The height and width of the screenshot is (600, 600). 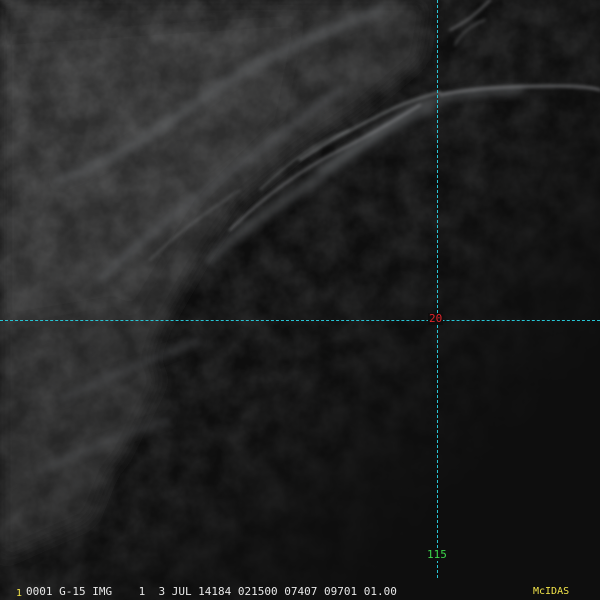 What do you see at coordinates (437, 554) in the screenshot?
I see `longitude-label: 115` at bounding box center [437, 554].